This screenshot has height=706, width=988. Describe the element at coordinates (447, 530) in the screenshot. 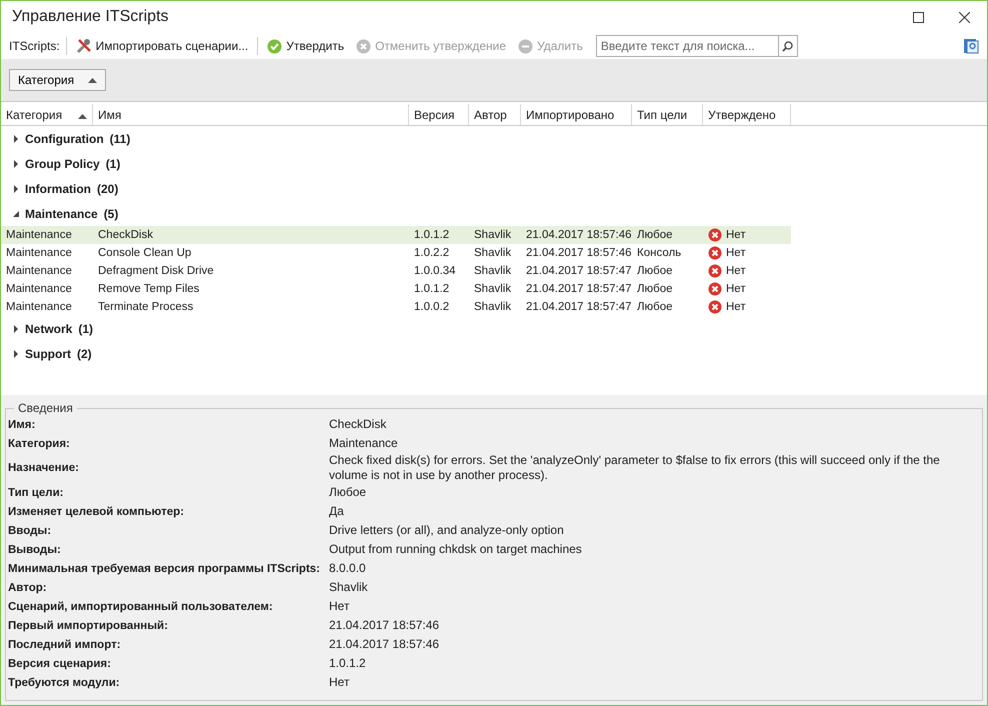

I see `field-value: Drive letters (or all), and analyze-only option` at that location.